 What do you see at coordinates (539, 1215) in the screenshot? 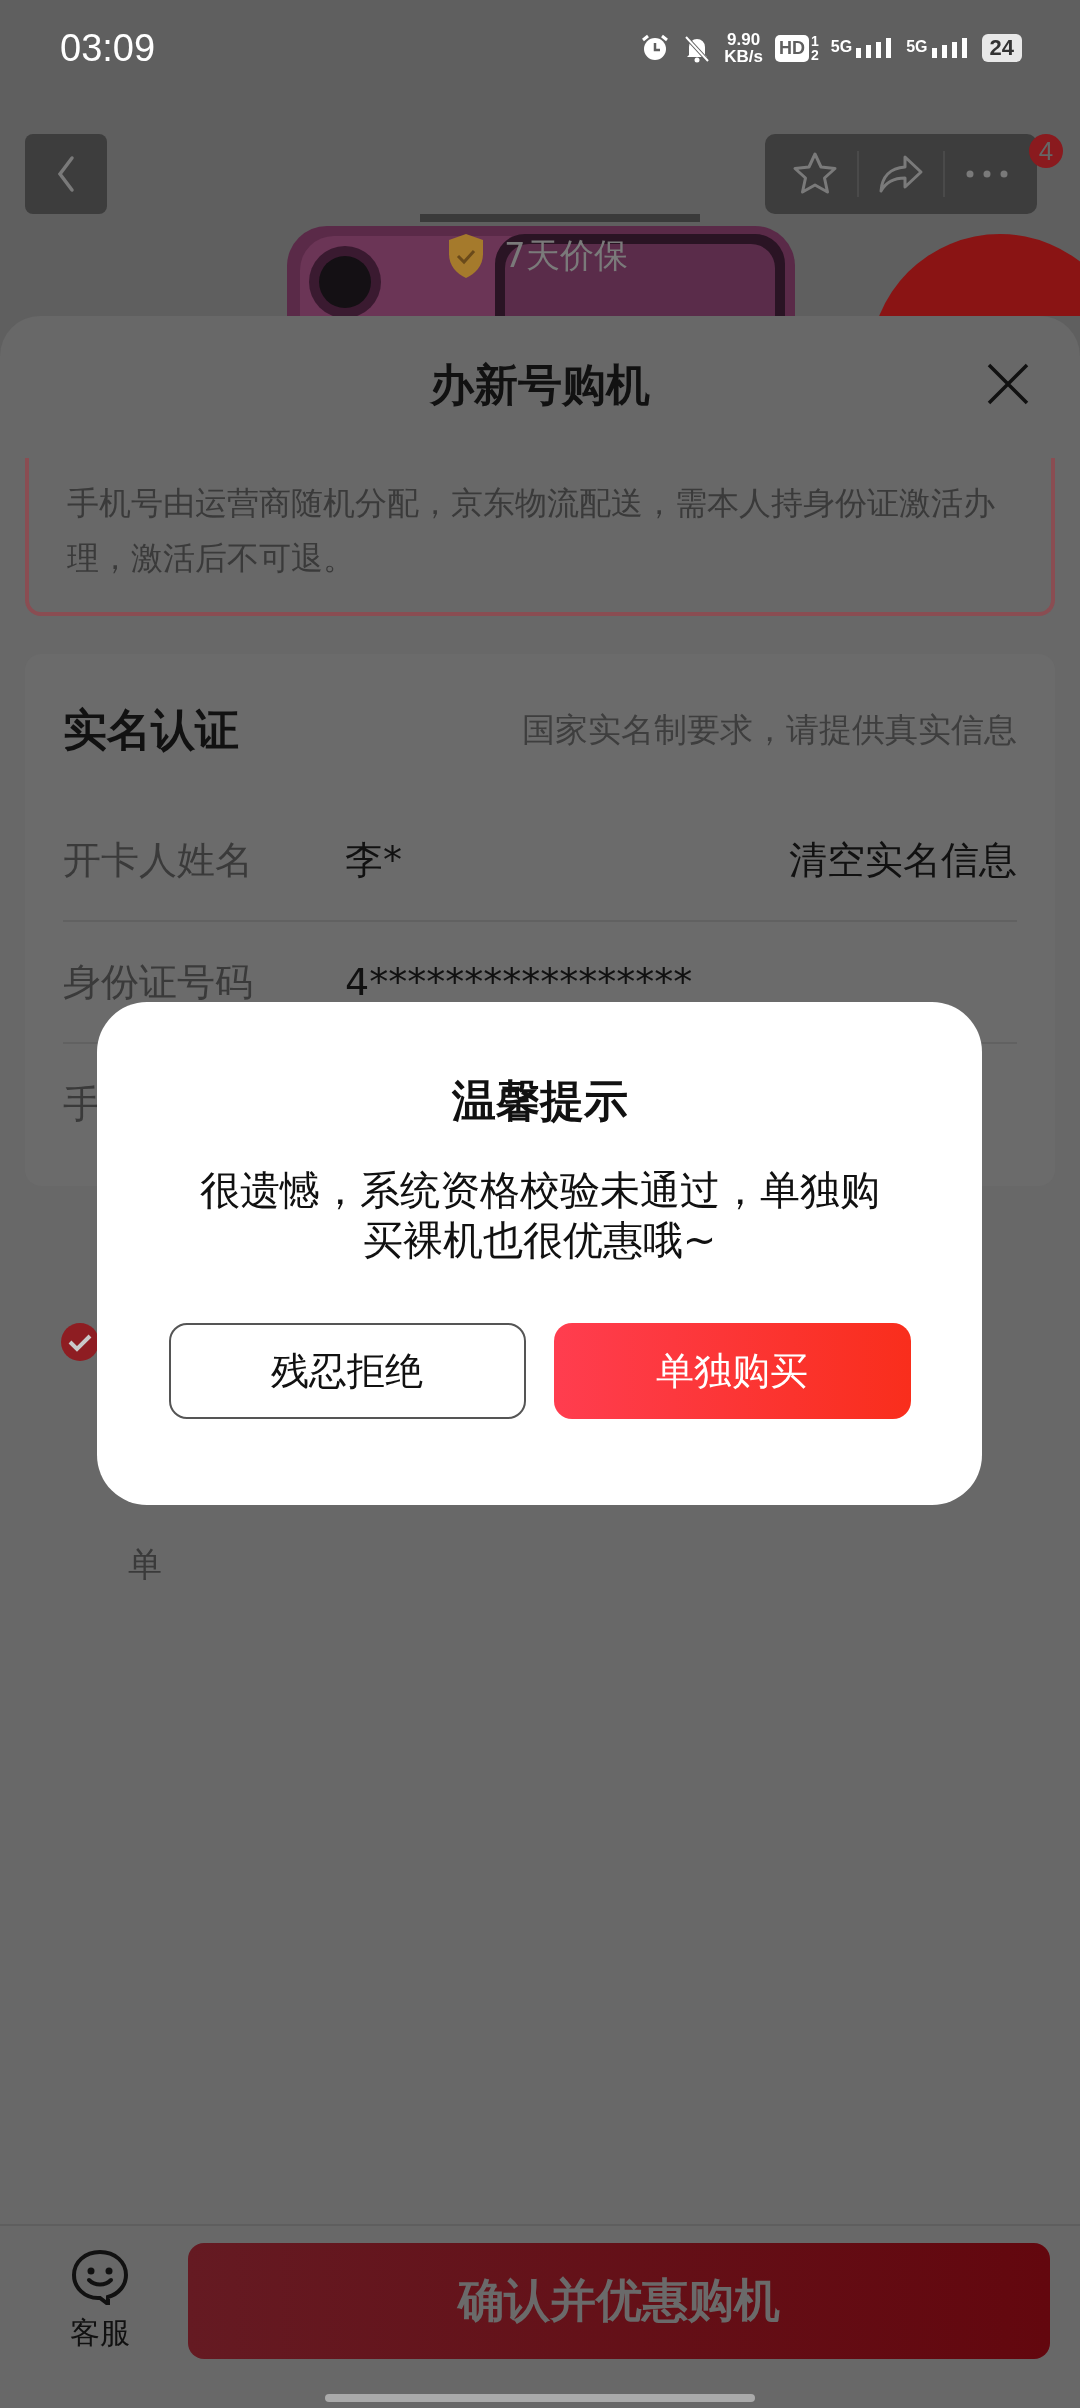
I see `dialog-message: 很遗憾，系统资格校验未通过，单独购买裸机也很优惠哦~` at bounding box center [539, 1215].